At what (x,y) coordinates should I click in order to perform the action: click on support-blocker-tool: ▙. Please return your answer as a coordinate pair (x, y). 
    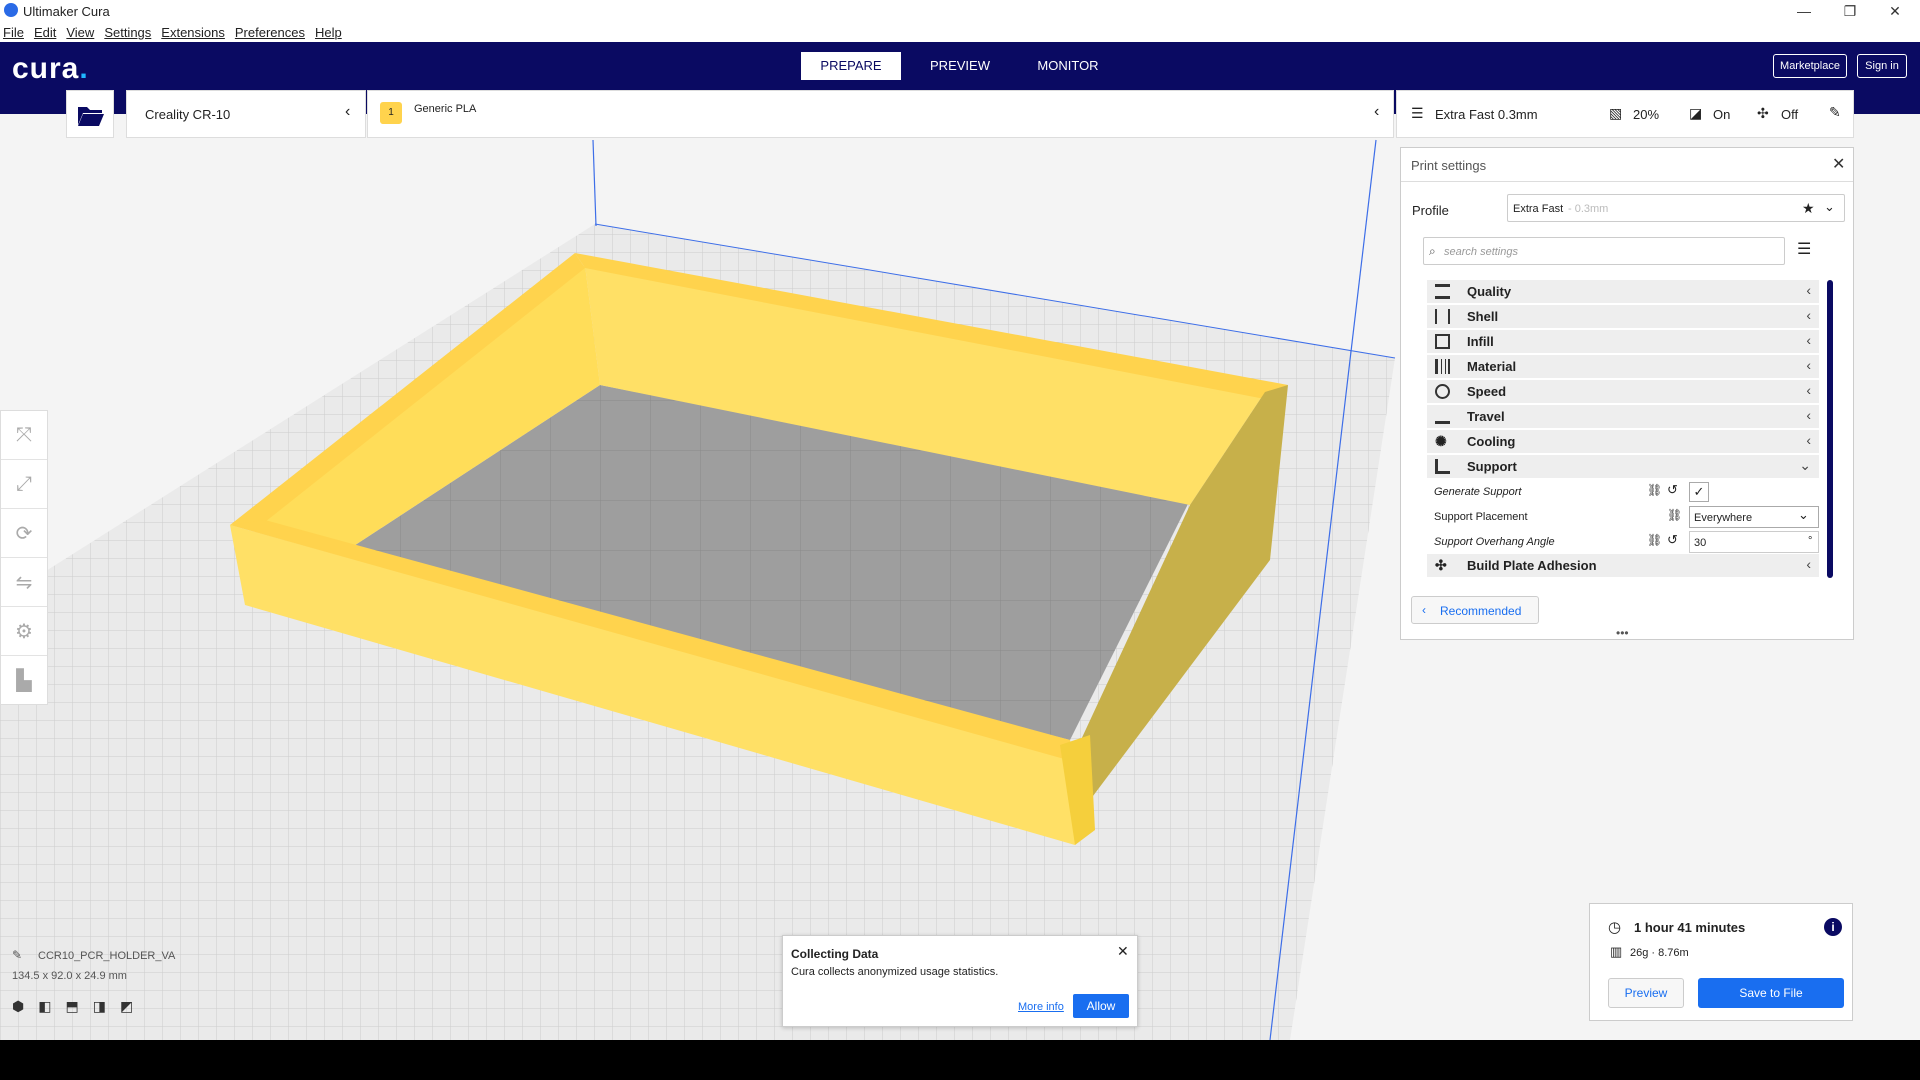
    Looking at the image, I should click on (24, 680).